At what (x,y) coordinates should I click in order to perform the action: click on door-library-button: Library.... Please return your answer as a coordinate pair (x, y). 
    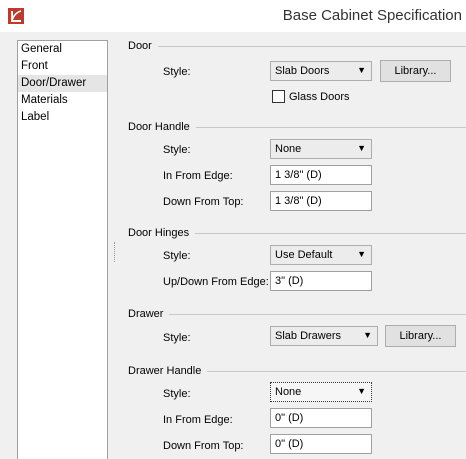
    Looking at the image, I should click on (415, 71).